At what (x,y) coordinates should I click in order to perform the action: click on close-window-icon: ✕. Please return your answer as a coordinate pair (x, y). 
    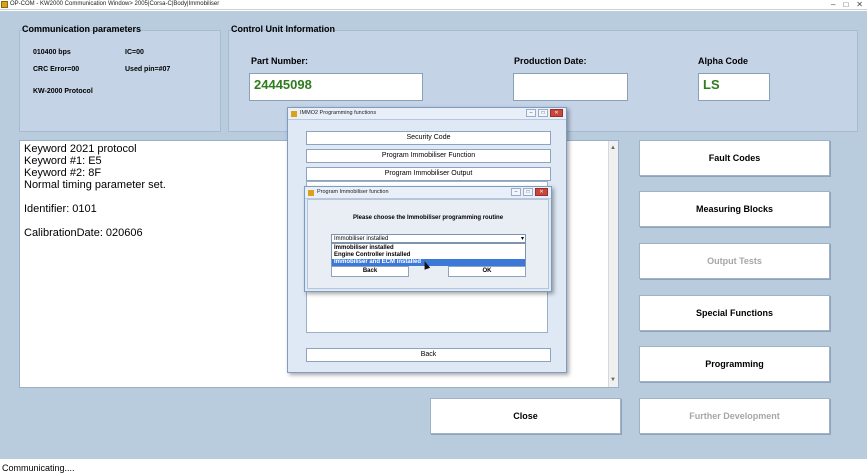
    Looking at the image, I should click on (859, 4).